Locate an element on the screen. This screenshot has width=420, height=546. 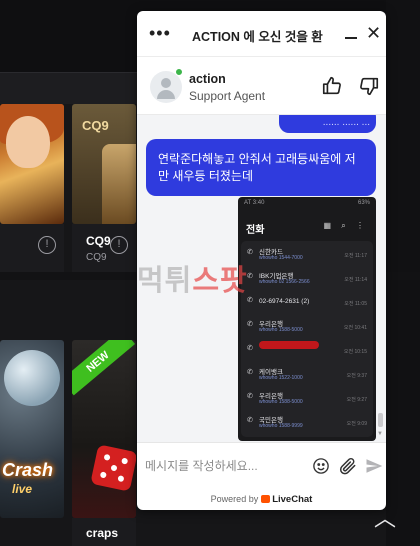
chat-title: ACTION 에 오신 것을 환 is located at coordinates (257, 37).